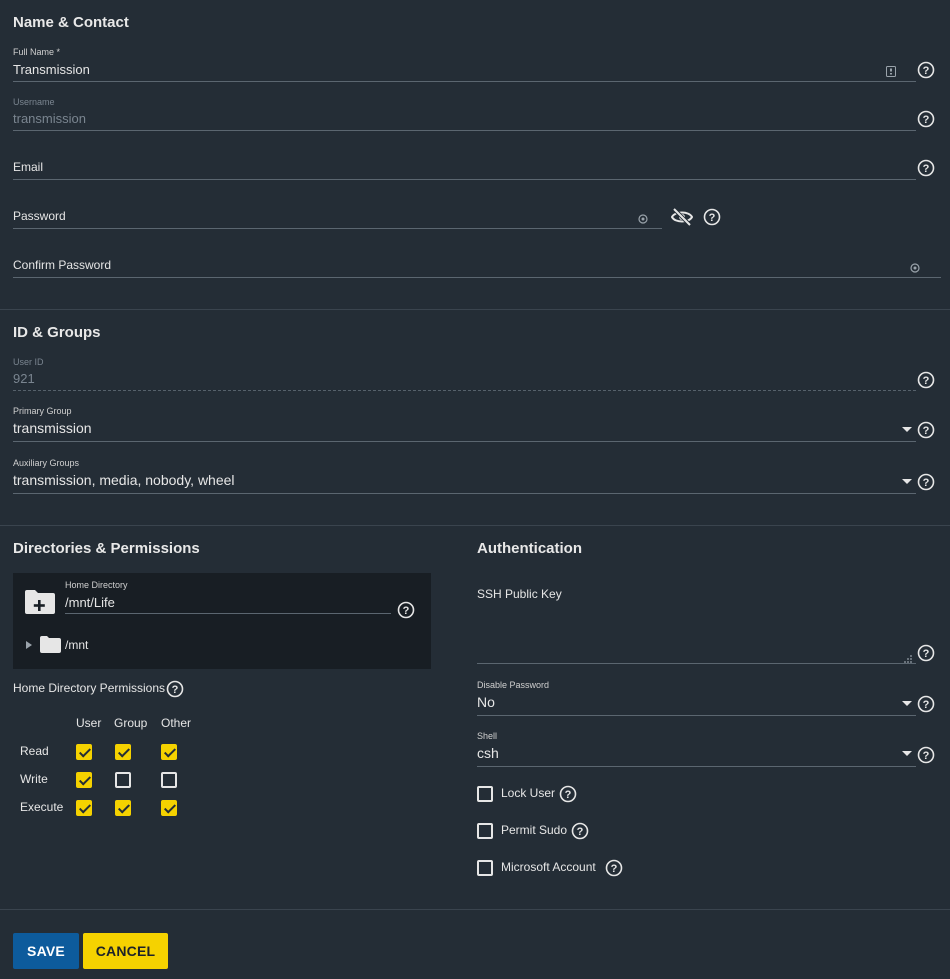 Image resolution: width=950 pixels, height=979 pixels. I want to click on perm-write-other-checkbox, so click(169, 780).